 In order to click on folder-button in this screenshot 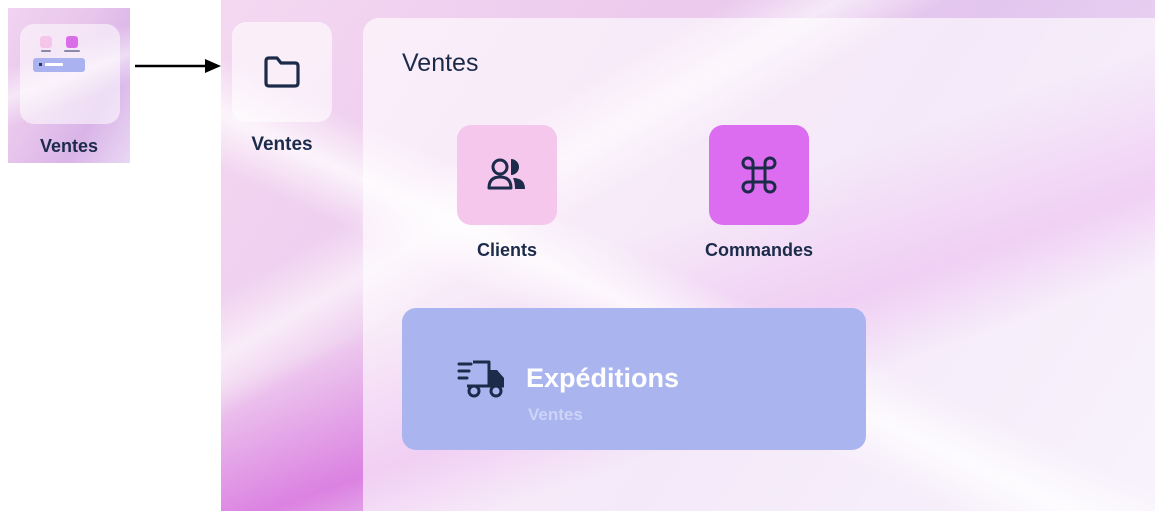, I will do `click(282, 72)`.